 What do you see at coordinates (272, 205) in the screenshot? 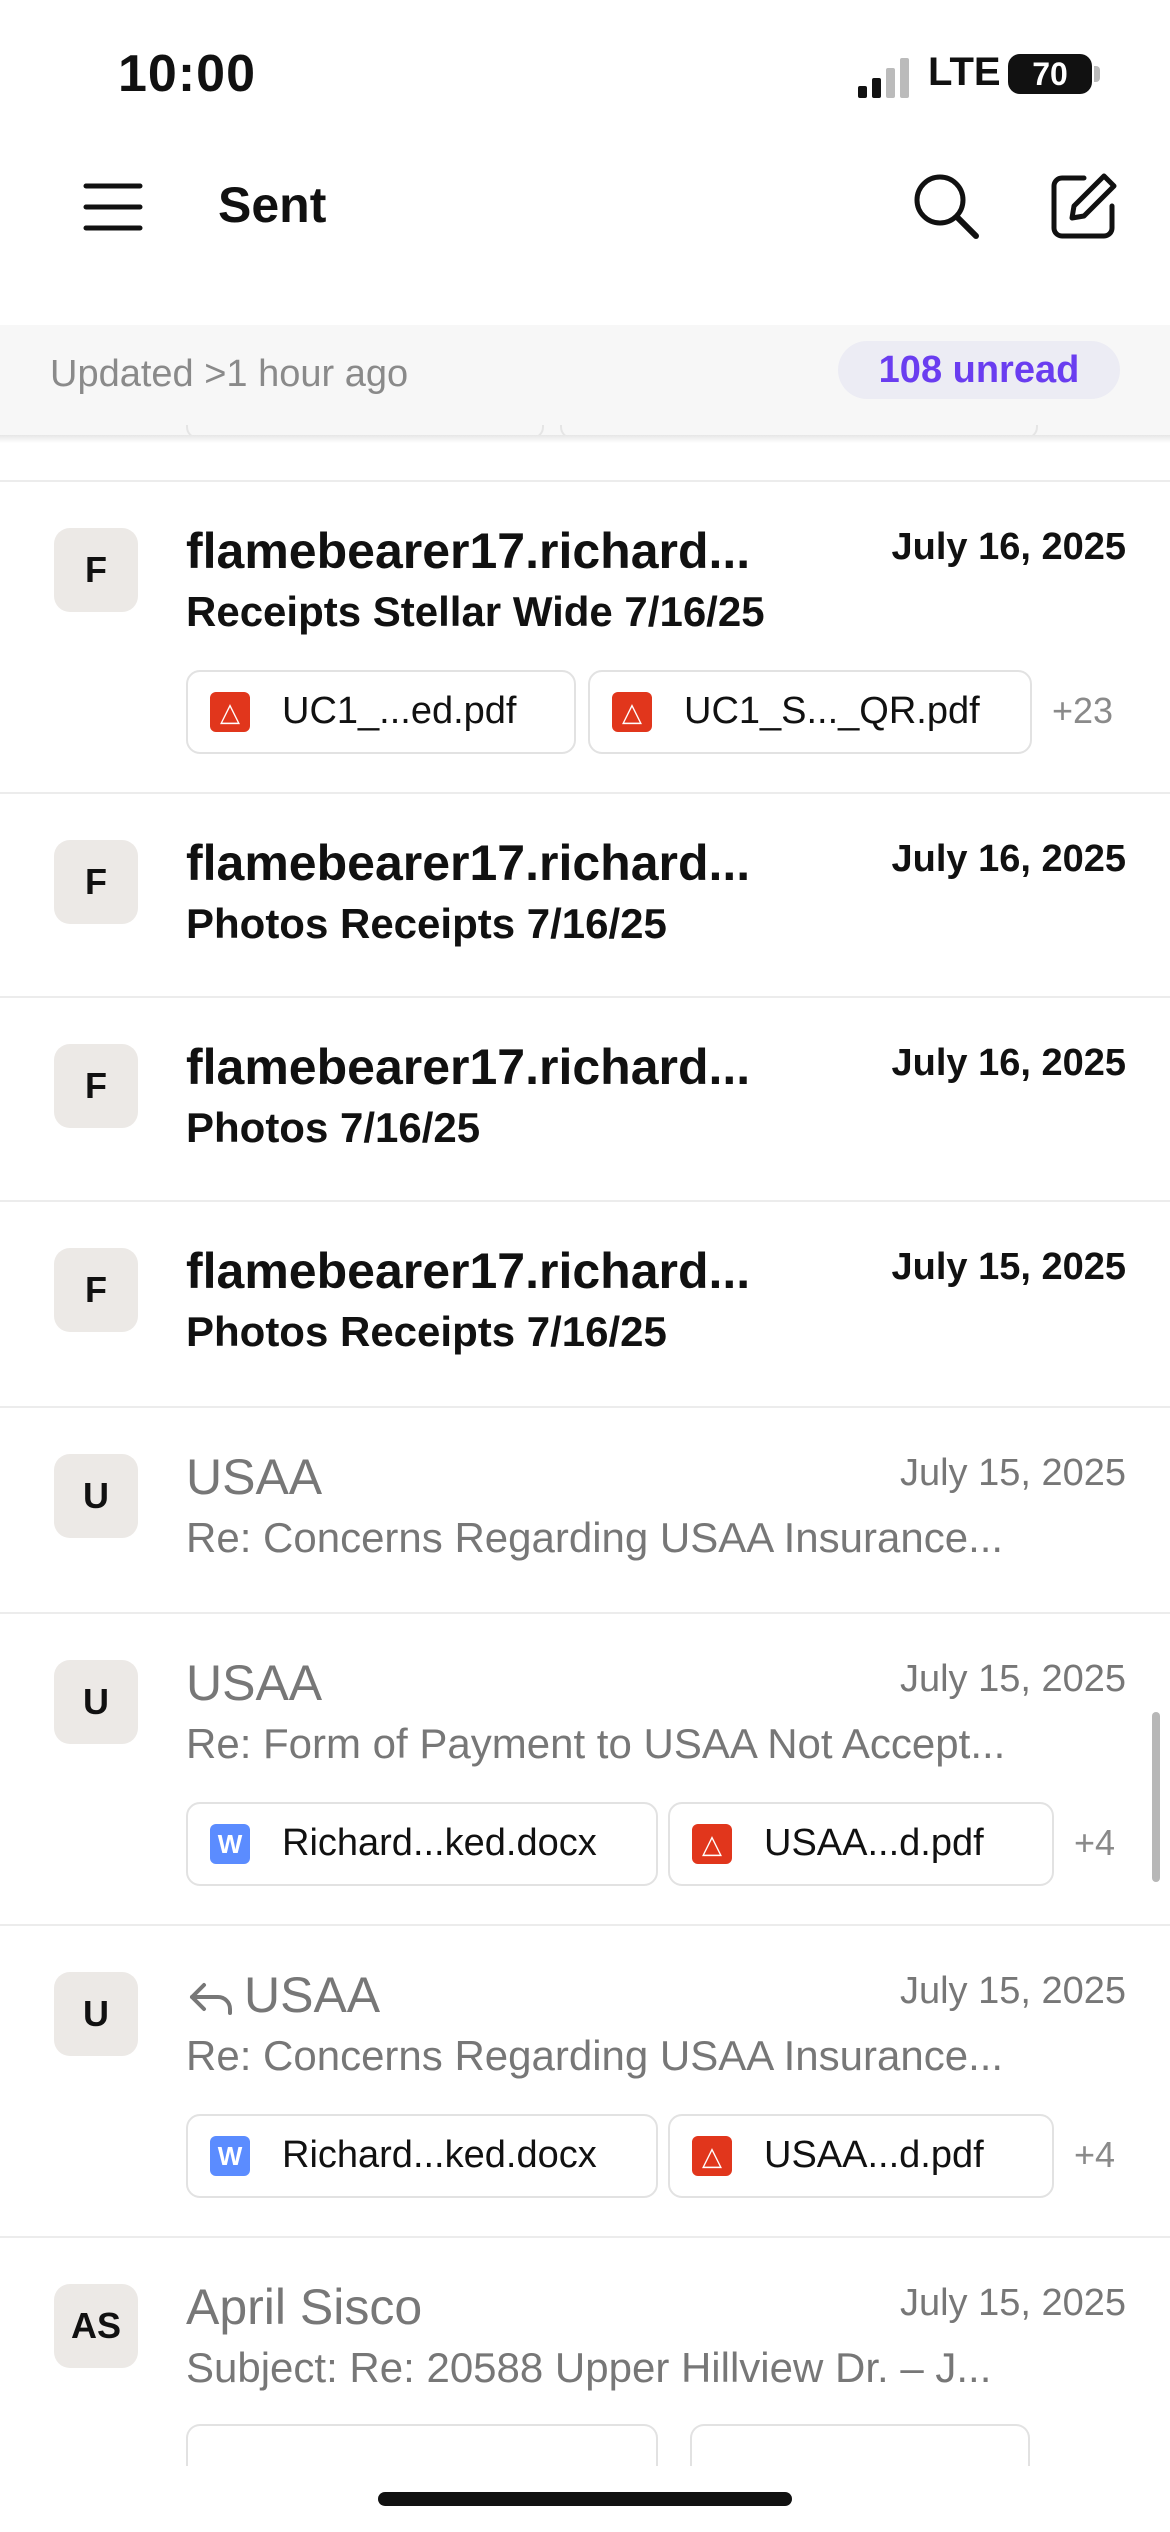
I see `page-title: Sent` at bounding box center [272, 205].